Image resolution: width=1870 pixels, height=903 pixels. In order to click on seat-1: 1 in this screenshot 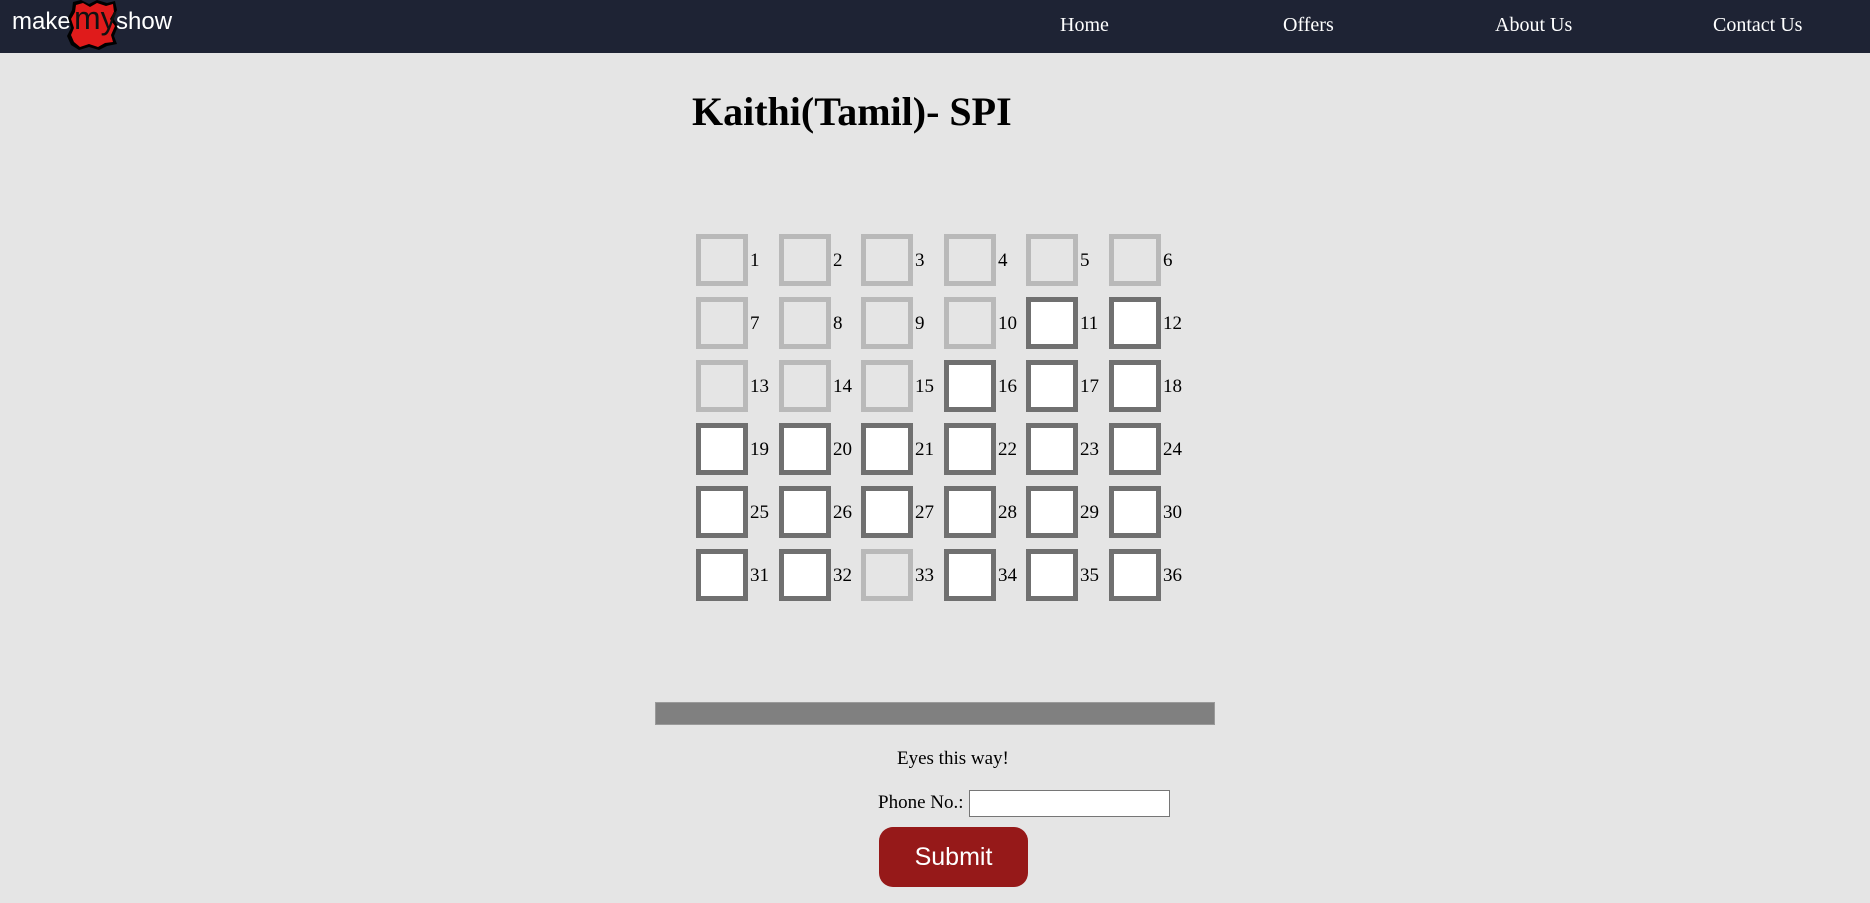, I will do `click(737, 260)`.